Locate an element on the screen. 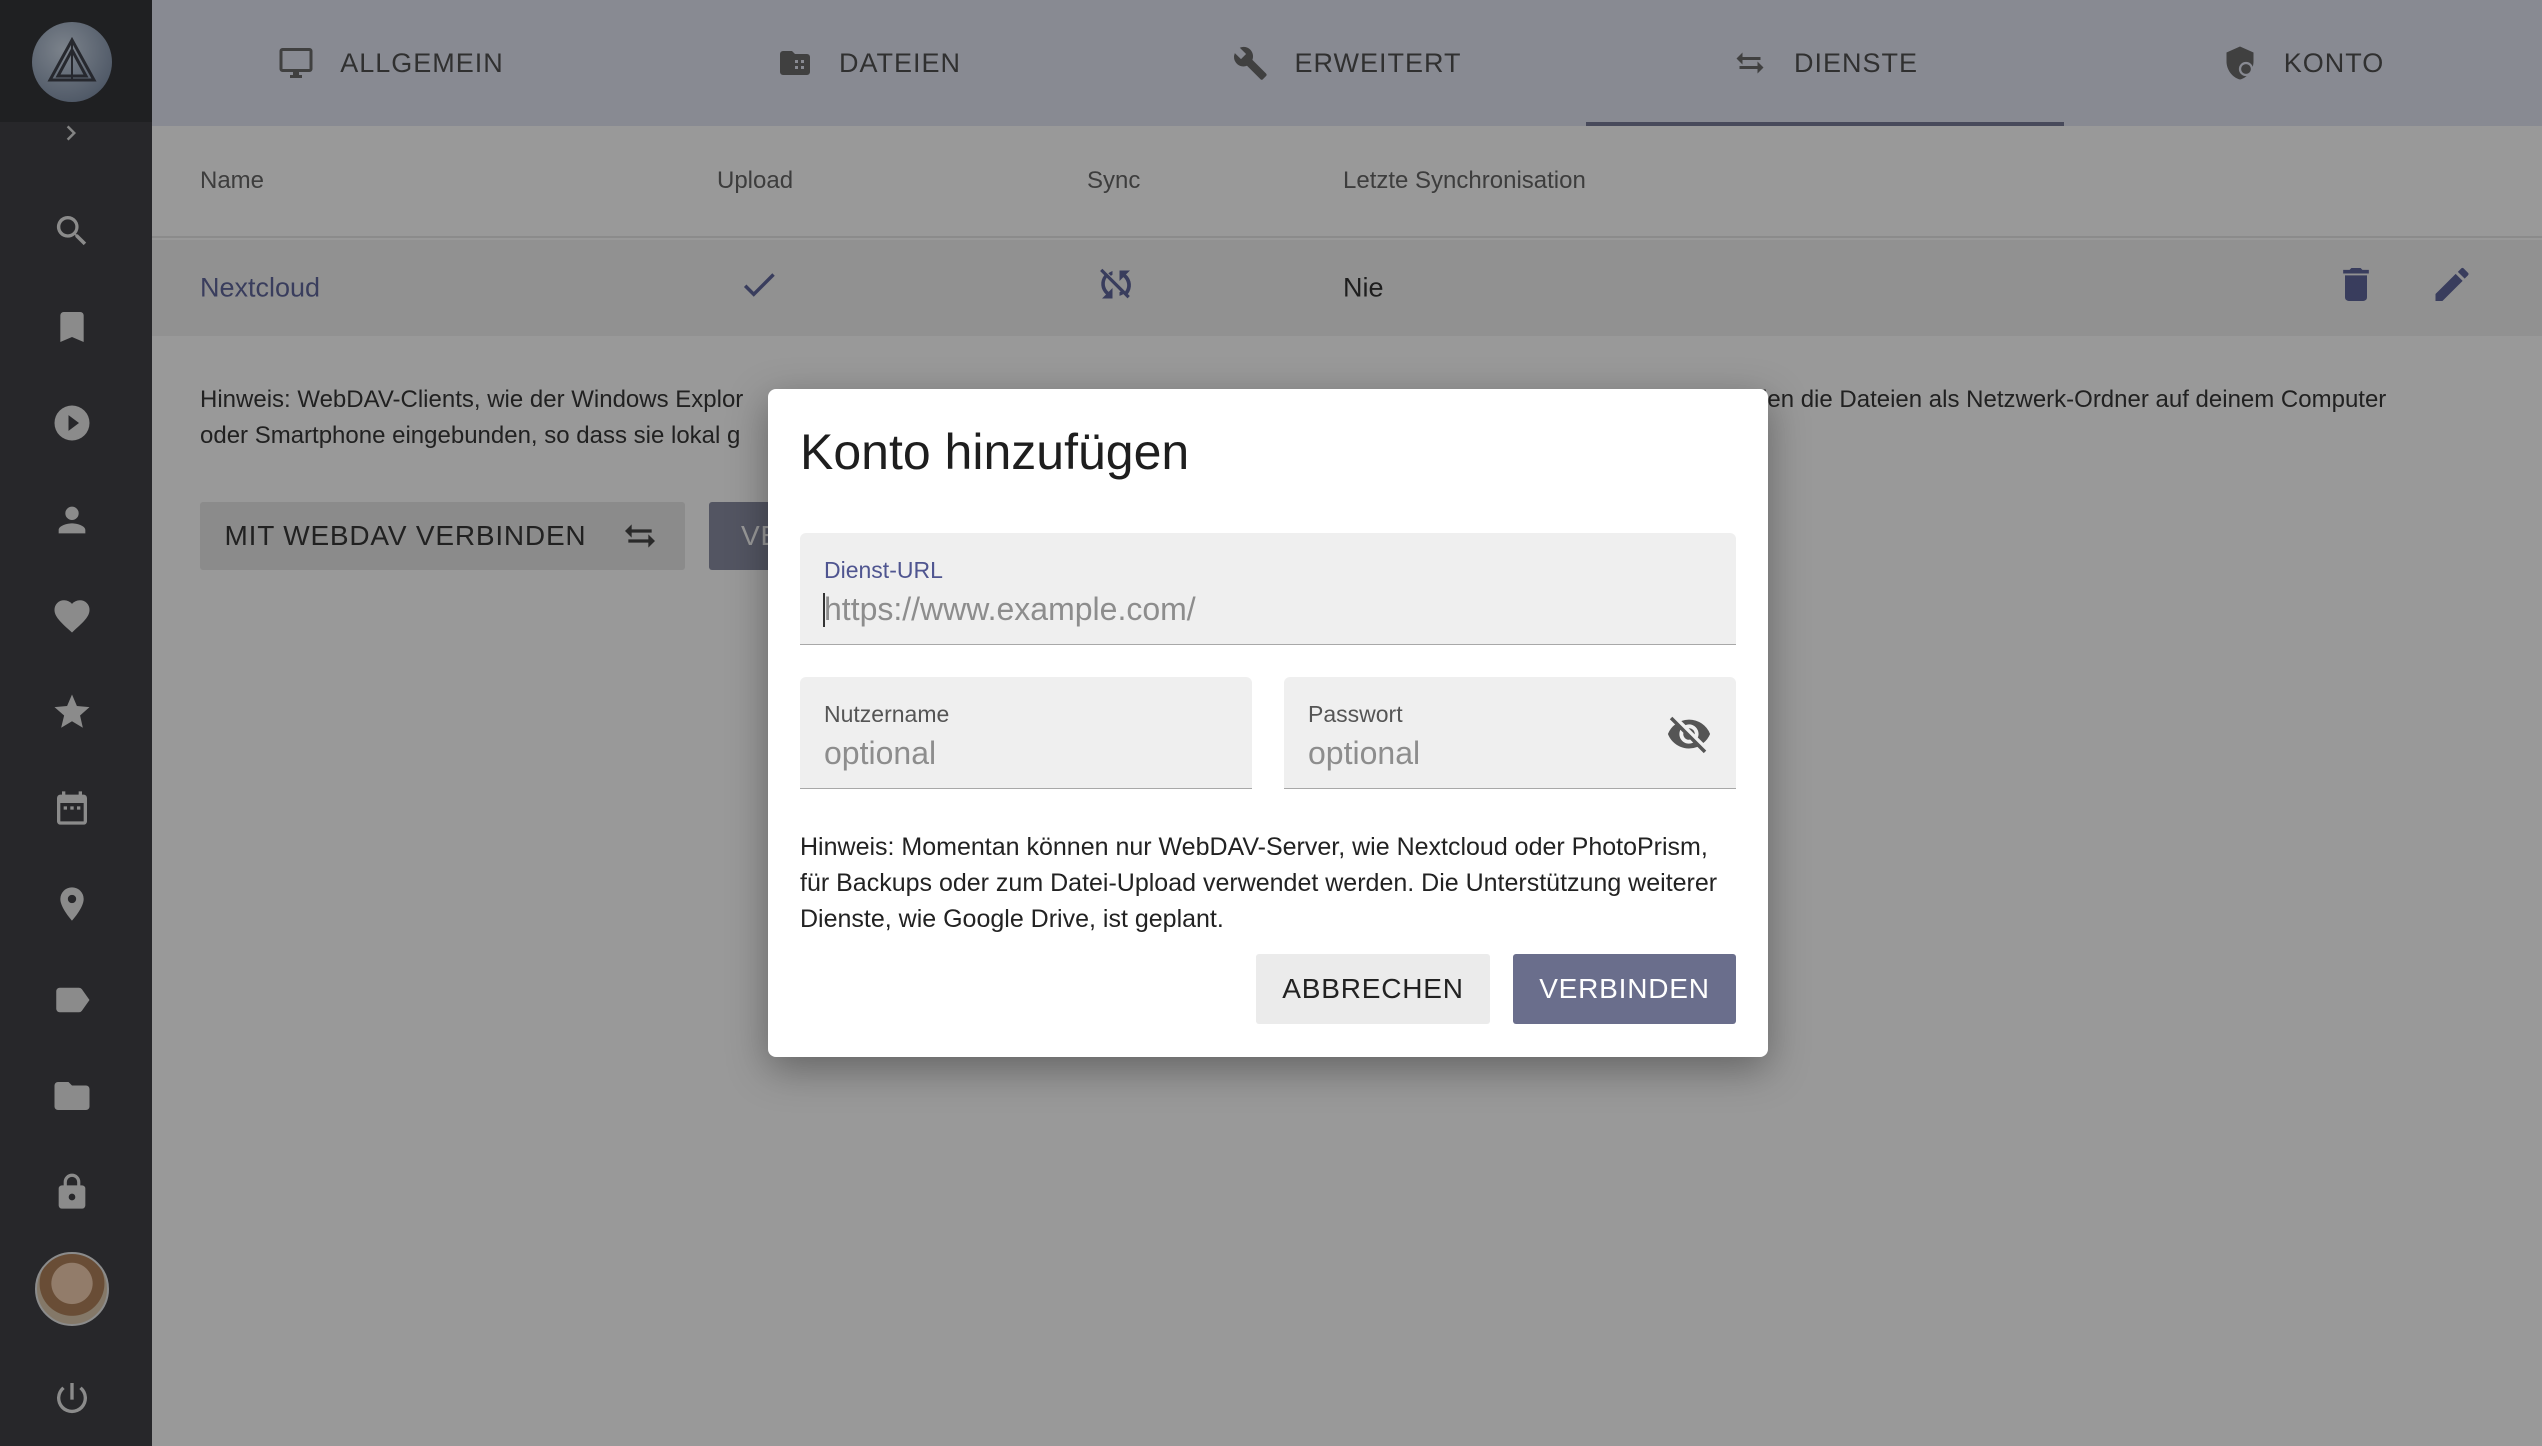 This screenshot has width=2542, height=1446. connect-button: VERBINDEN is located at coordinates (1624, 989).